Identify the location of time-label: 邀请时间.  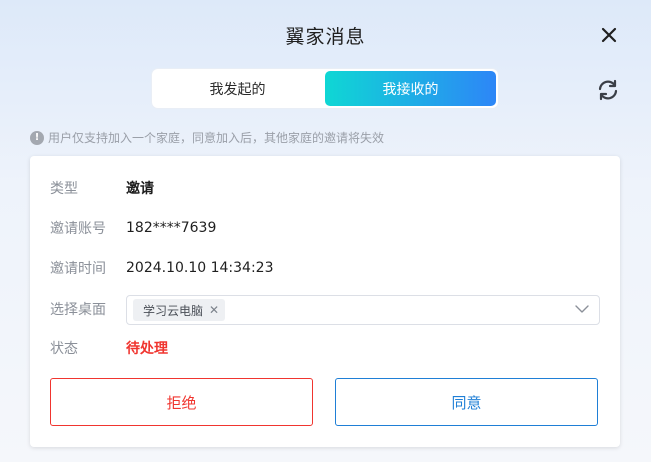
(78, 269).